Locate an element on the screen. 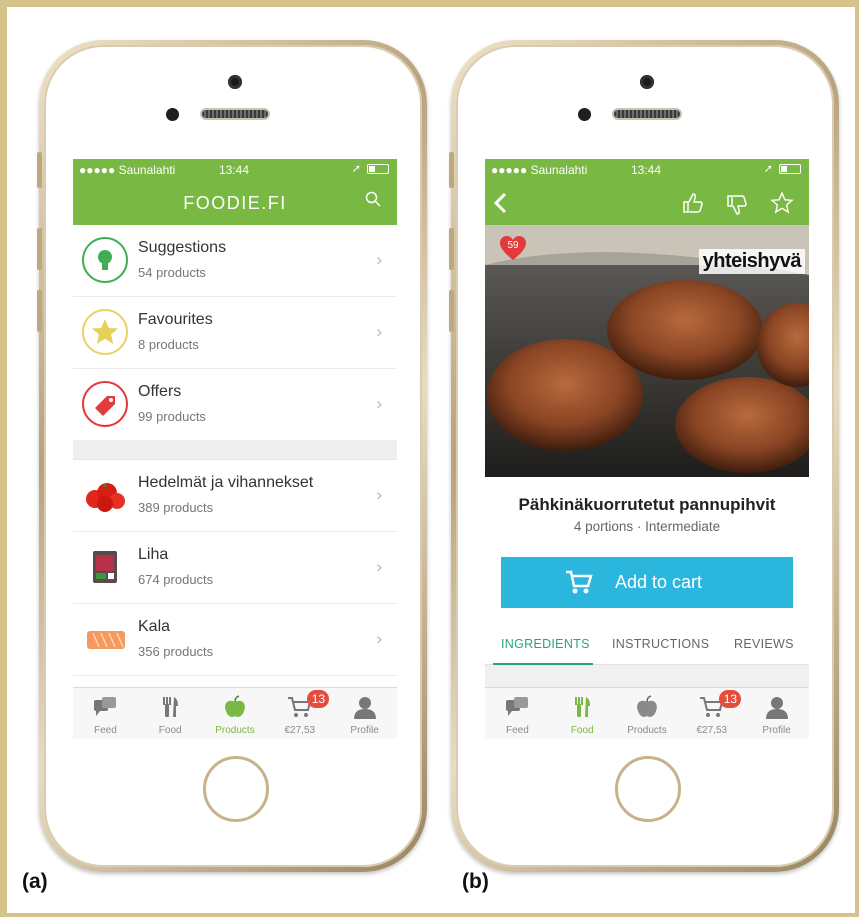  category-meat: Liha 674 products › is located at coordinates (235, 568).